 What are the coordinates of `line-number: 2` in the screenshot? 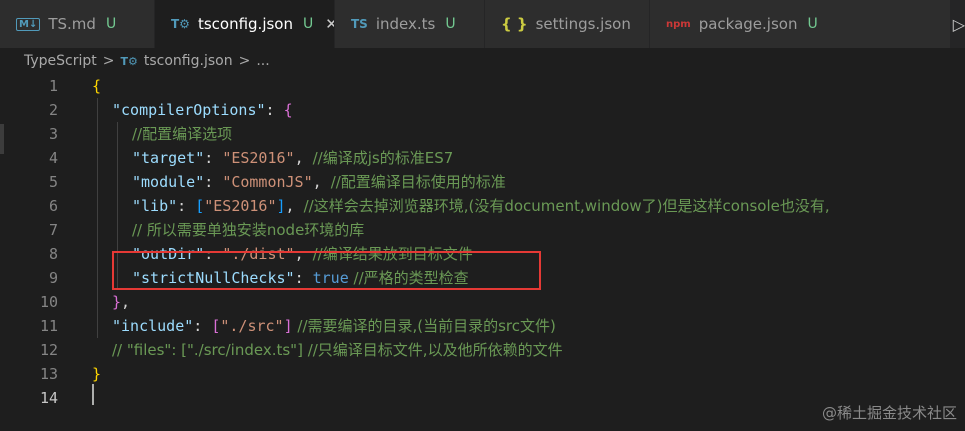 It's located at (53, 110).